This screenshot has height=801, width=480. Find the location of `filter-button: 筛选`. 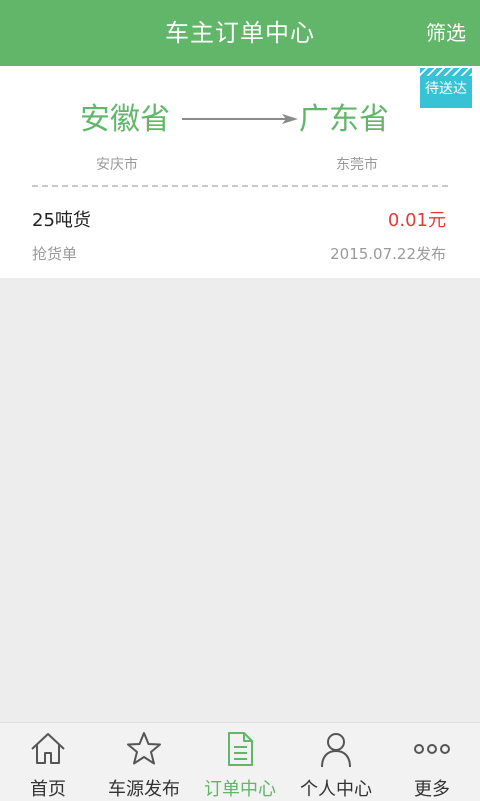

filter-button: 筛选 is located at coordinates (446, 33).